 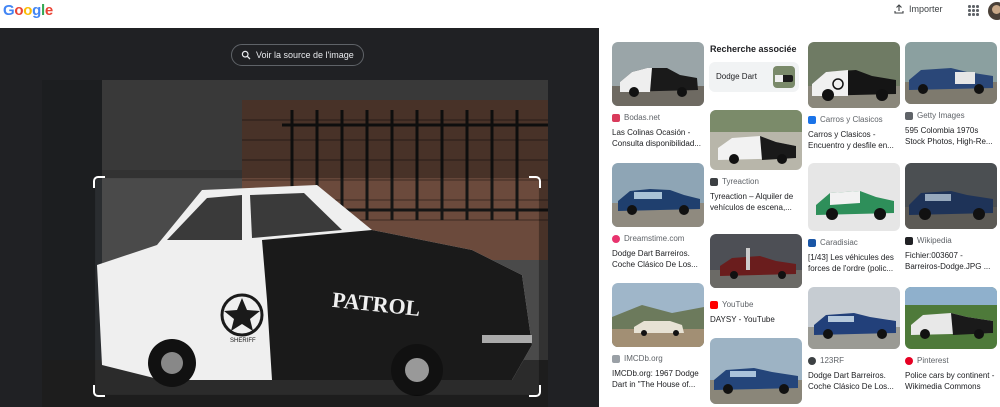 I want to click on result-card, so click(x=756, y=371).